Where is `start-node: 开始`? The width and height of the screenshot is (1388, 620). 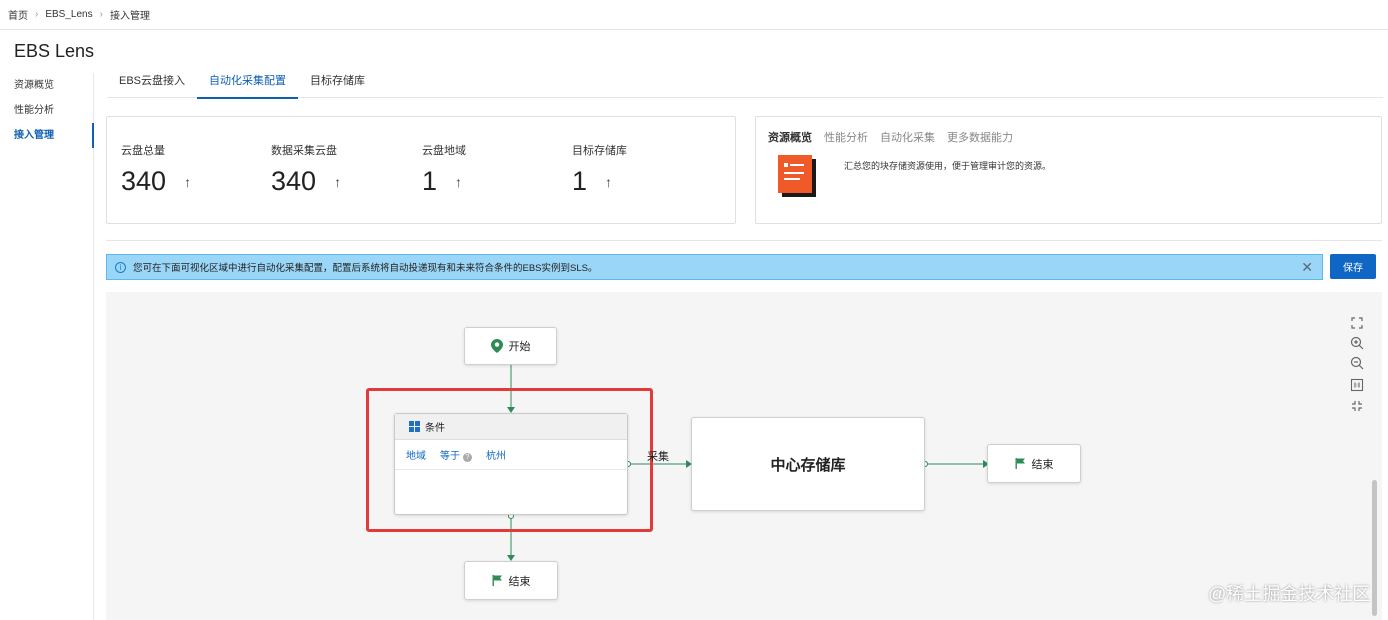 start-node: 开始 is located at coordinates (510, 346).